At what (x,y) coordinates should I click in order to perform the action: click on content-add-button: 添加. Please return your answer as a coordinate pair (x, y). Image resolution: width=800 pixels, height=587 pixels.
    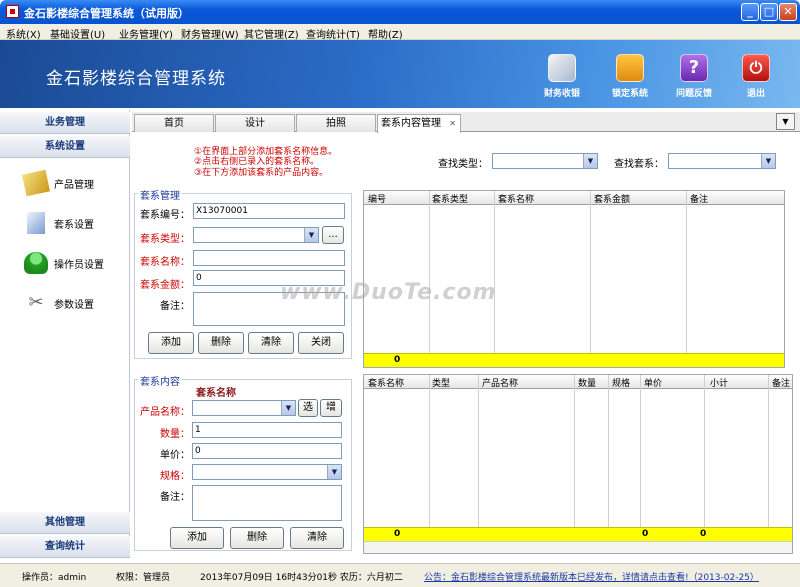
    Looking at the image, I should click on (197, 538).